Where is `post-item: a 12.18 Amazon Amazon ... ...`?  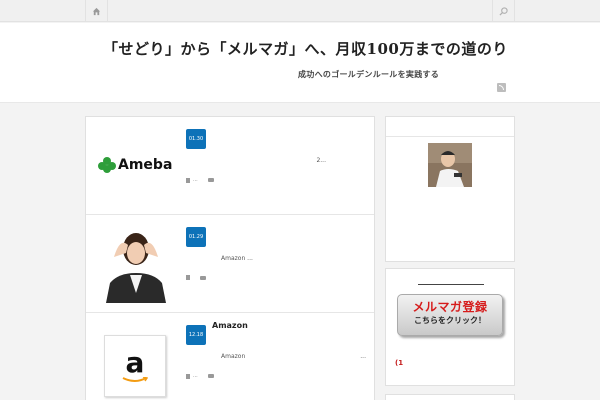 post-item: a 12.18 Amazon Amazon ... ... is located at coordinates (230, 356).